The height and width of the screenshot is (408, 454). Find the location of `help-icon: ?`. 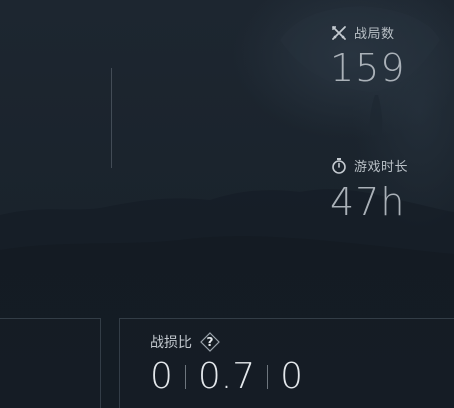

help-icon: ? is located at coordinates (210, 342).